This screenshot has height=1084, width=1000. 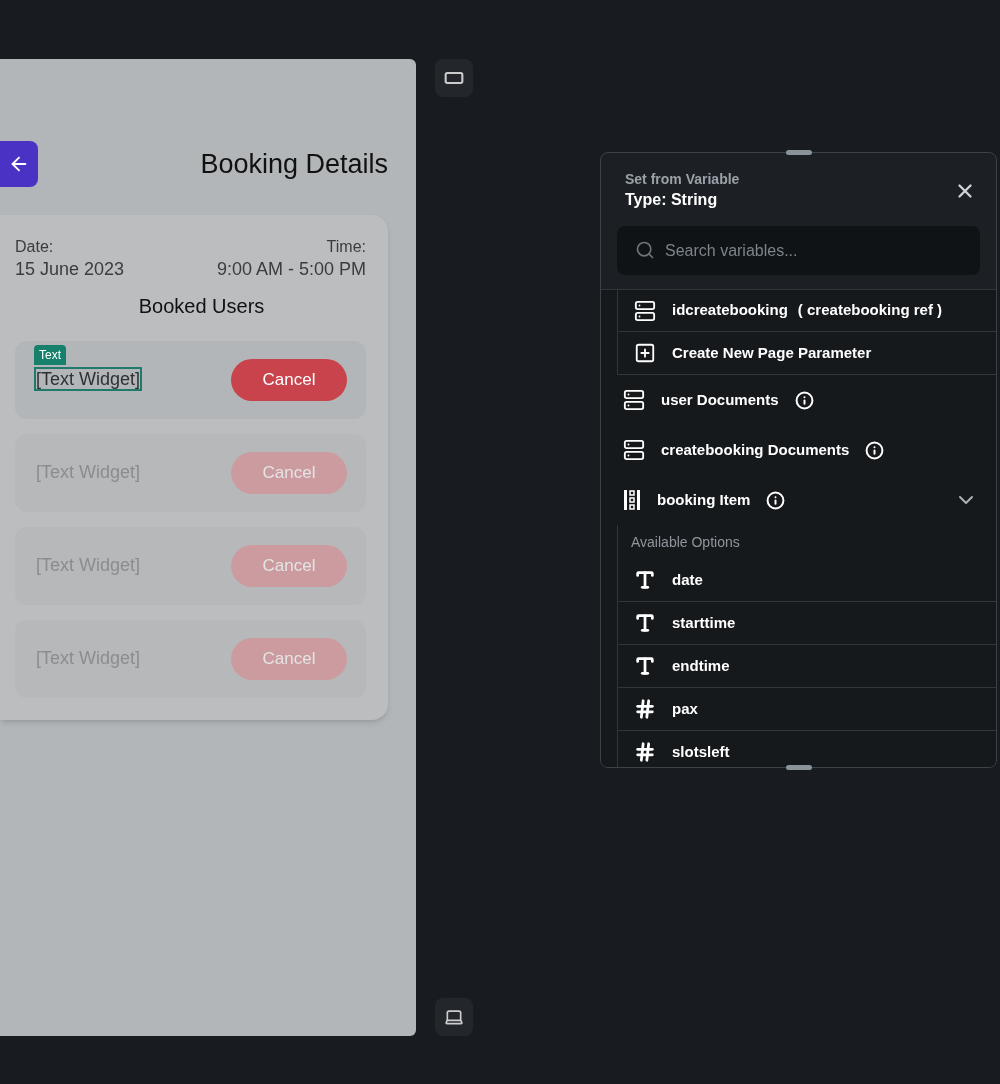 What do you see at coordinates (19, 164) in the screenshot?
I see `back-button` at bounding box center [19, 164].